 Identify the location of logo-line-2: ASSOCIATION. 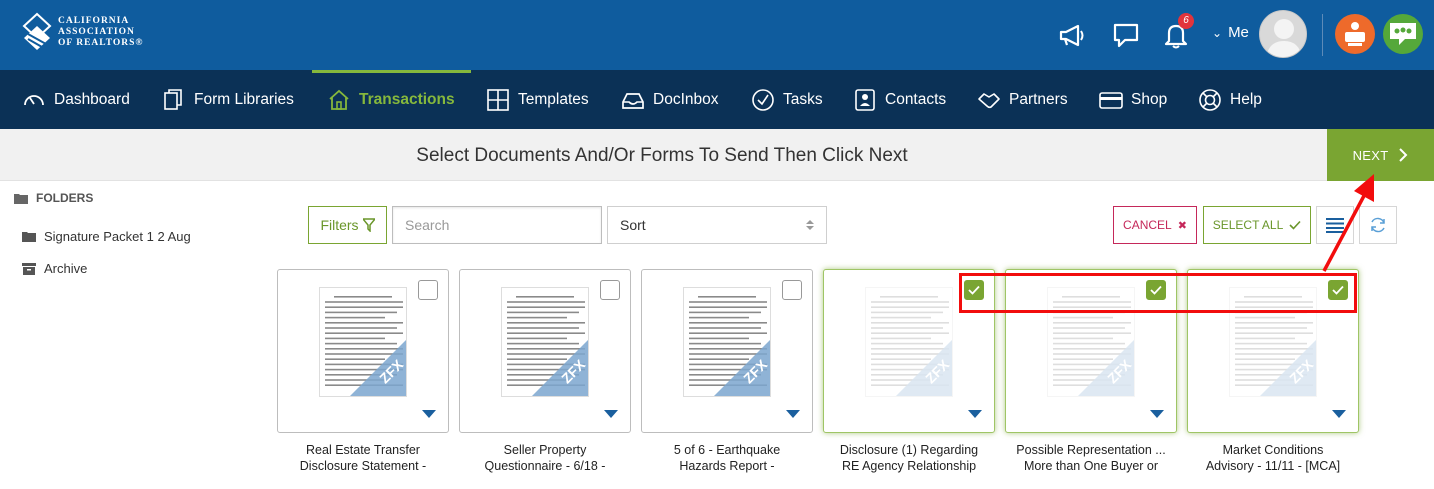
(96, 31).